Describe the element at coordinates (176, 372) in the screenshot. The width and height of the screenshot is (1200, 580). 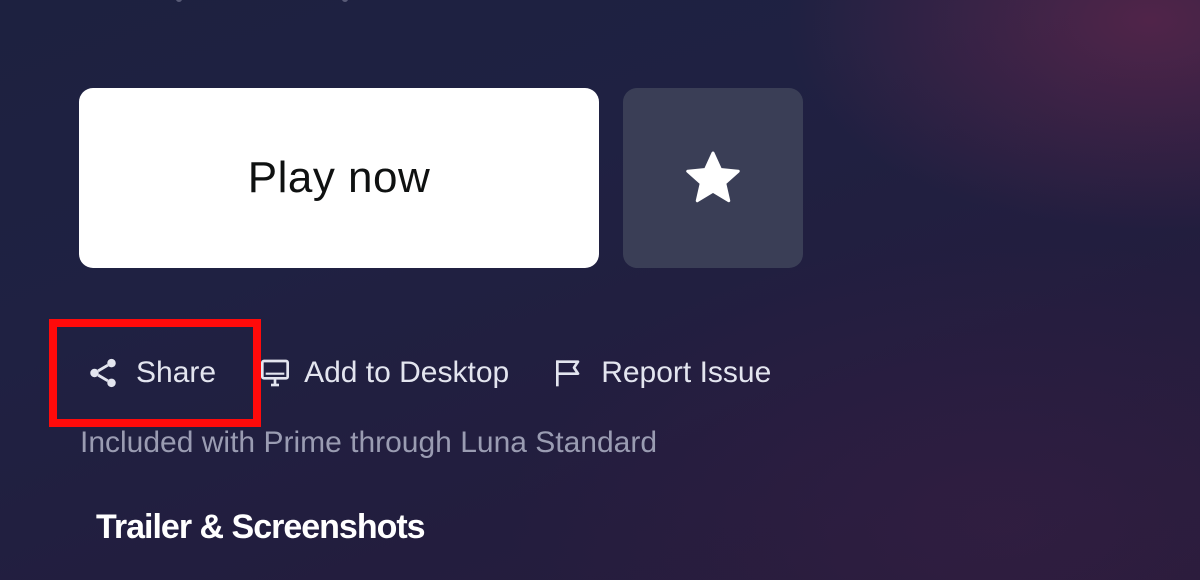
I see `share-label: Share` at that location.